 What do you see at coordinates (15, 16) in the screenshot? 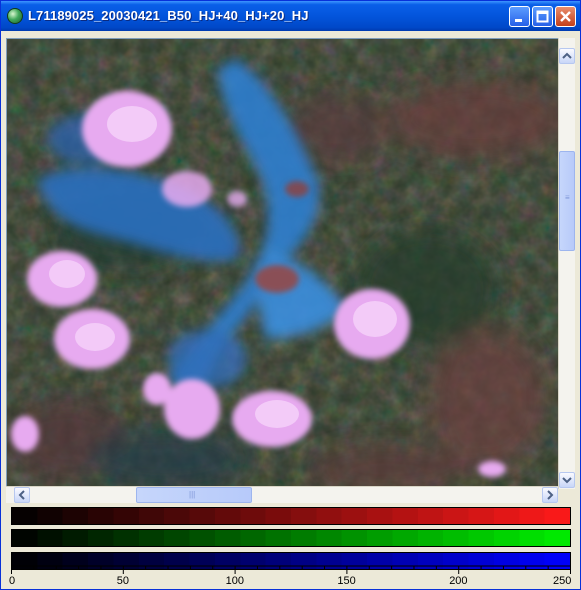
I see `globe-icon` at bounding box center [15, 16].